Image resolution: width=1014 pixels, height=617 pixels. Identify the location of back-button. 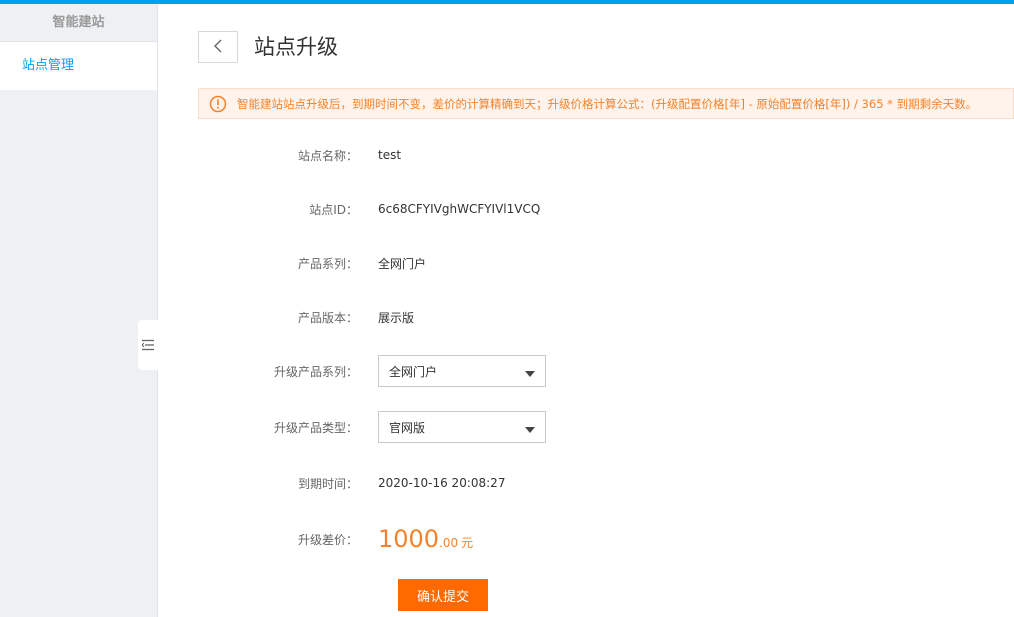
(218, 47).